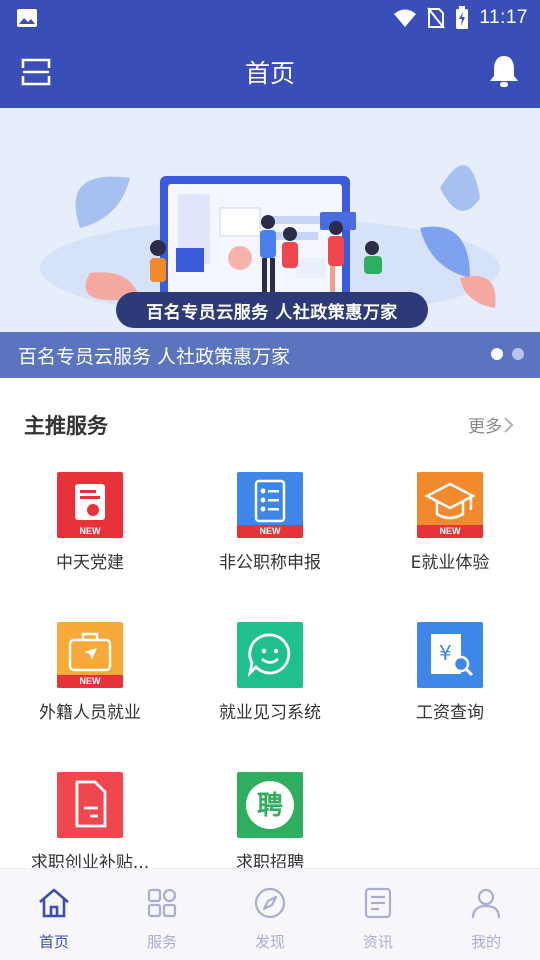 This screenshot has height=960, width=540. Describe the element at coordinates (503, 17) in the screenshot. I see `status-time: 11:17` at that location.